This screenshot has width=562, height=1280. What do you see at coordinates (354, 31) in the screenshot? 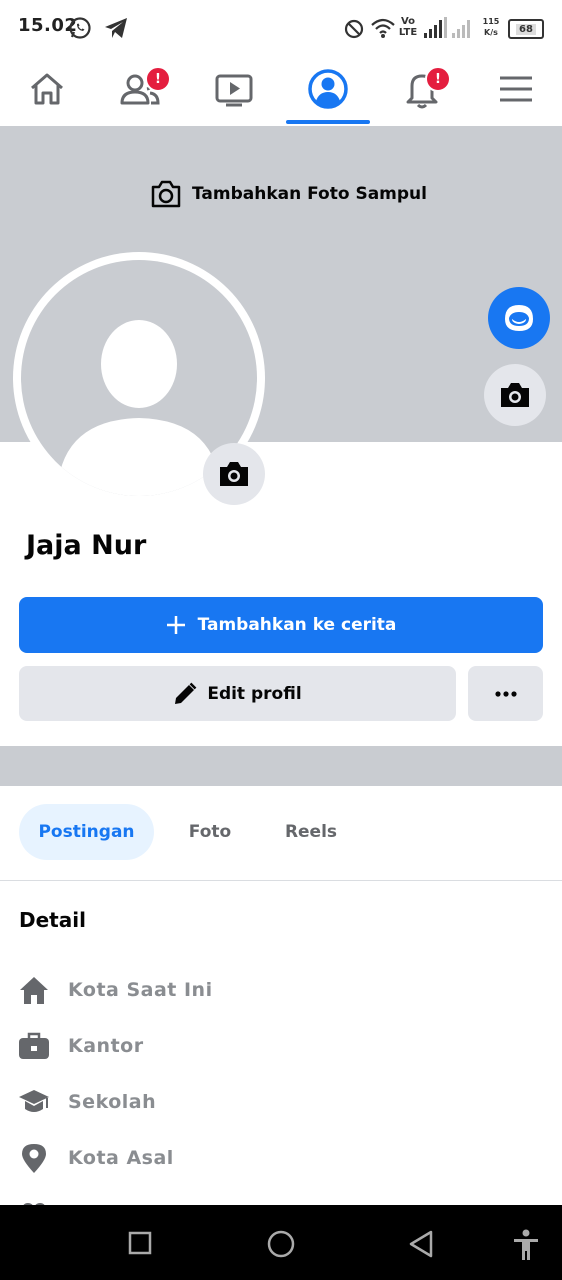
I see `do-not-disturb-icon` at bounding box center [354, 31].